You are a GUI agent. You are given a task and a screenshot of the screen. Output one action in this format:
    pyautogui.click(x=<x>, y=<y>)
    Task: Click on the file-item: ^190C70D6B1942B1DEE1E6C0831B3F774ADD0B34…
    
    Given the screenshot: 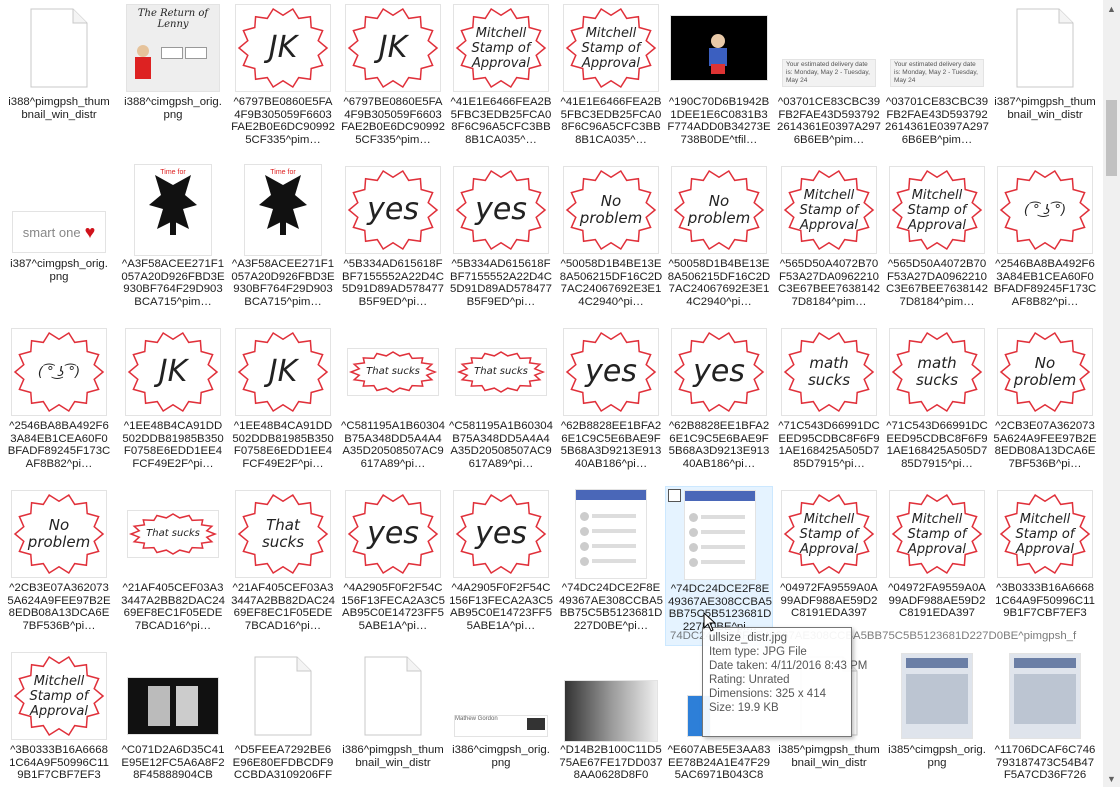 What is the action you would take?
    pyautogui.click(x=719, y=80)
    